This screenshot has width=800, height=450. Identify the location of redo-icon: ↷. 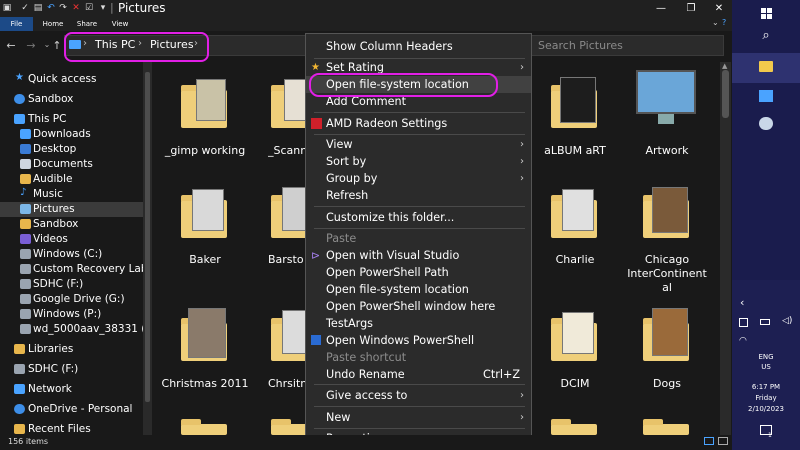
(63, 8).